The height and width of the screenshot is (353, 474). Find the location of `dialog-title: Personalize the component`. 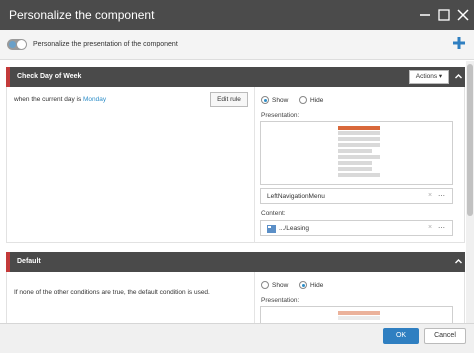

dialog-title: Personalize the component is located at coordinates (82, 15).